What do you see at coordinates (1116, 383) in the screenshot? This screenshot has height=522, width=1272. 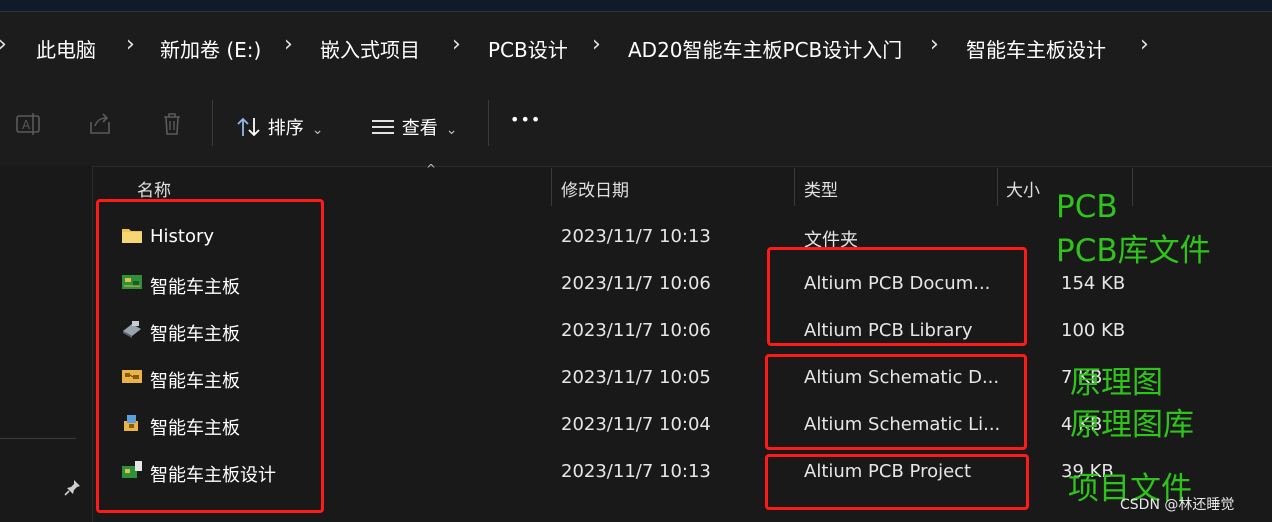 I see `annotation-schematic: 原理图` at bounding box center [1116, 383].